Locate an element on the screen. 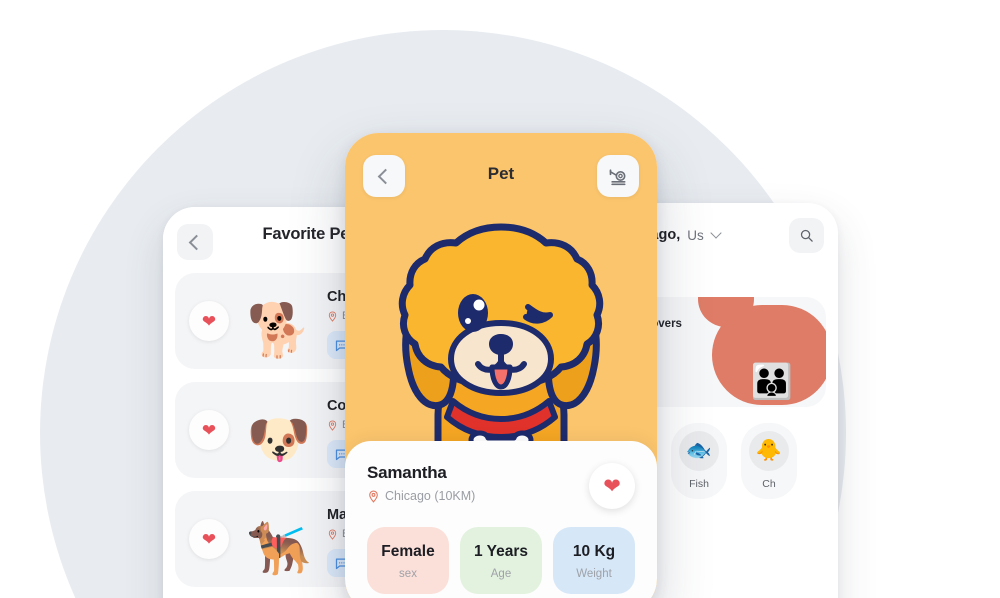 Image resolution: width=1000 pixels, height=598 pixels. share-icon is located at coordinates (617, 177).